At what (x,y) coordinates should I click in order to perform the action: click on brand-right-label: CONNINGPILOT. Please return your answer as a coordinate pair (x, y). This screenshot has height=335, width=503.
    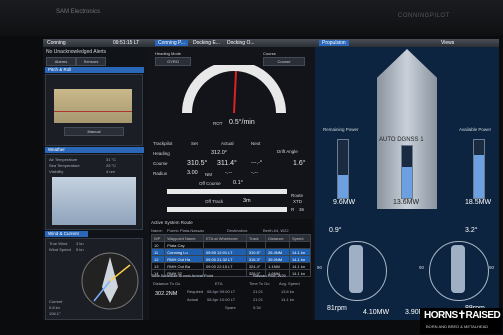
    Looking at the image, I should click on (424, 16).